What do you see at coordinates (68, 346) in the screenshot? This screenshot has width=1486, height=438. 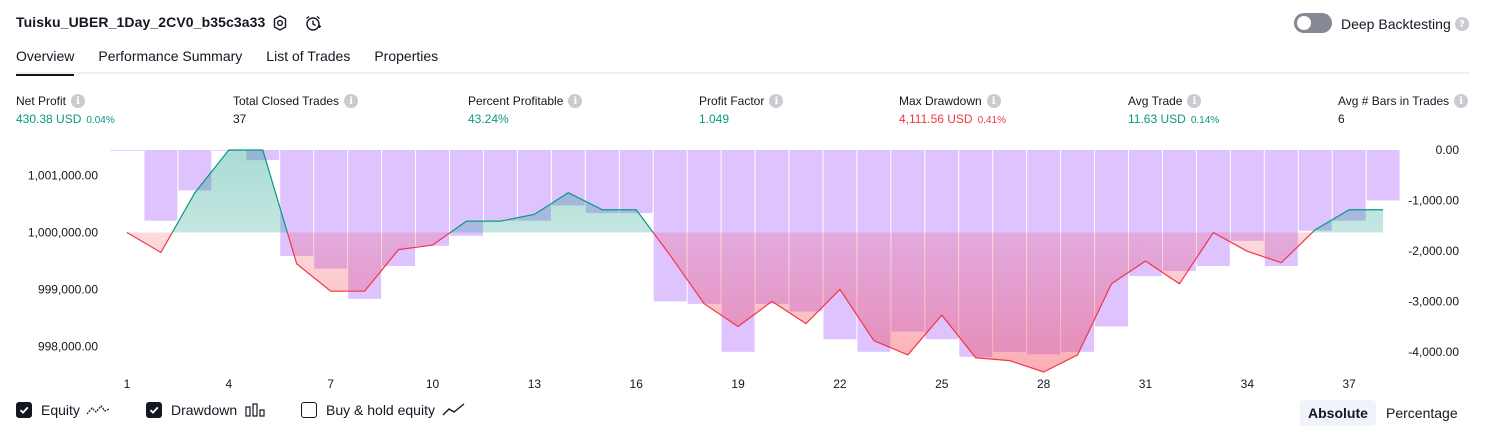 I see `left-axis-tick-label: 998,000.00` at bounding box center [68, 346].